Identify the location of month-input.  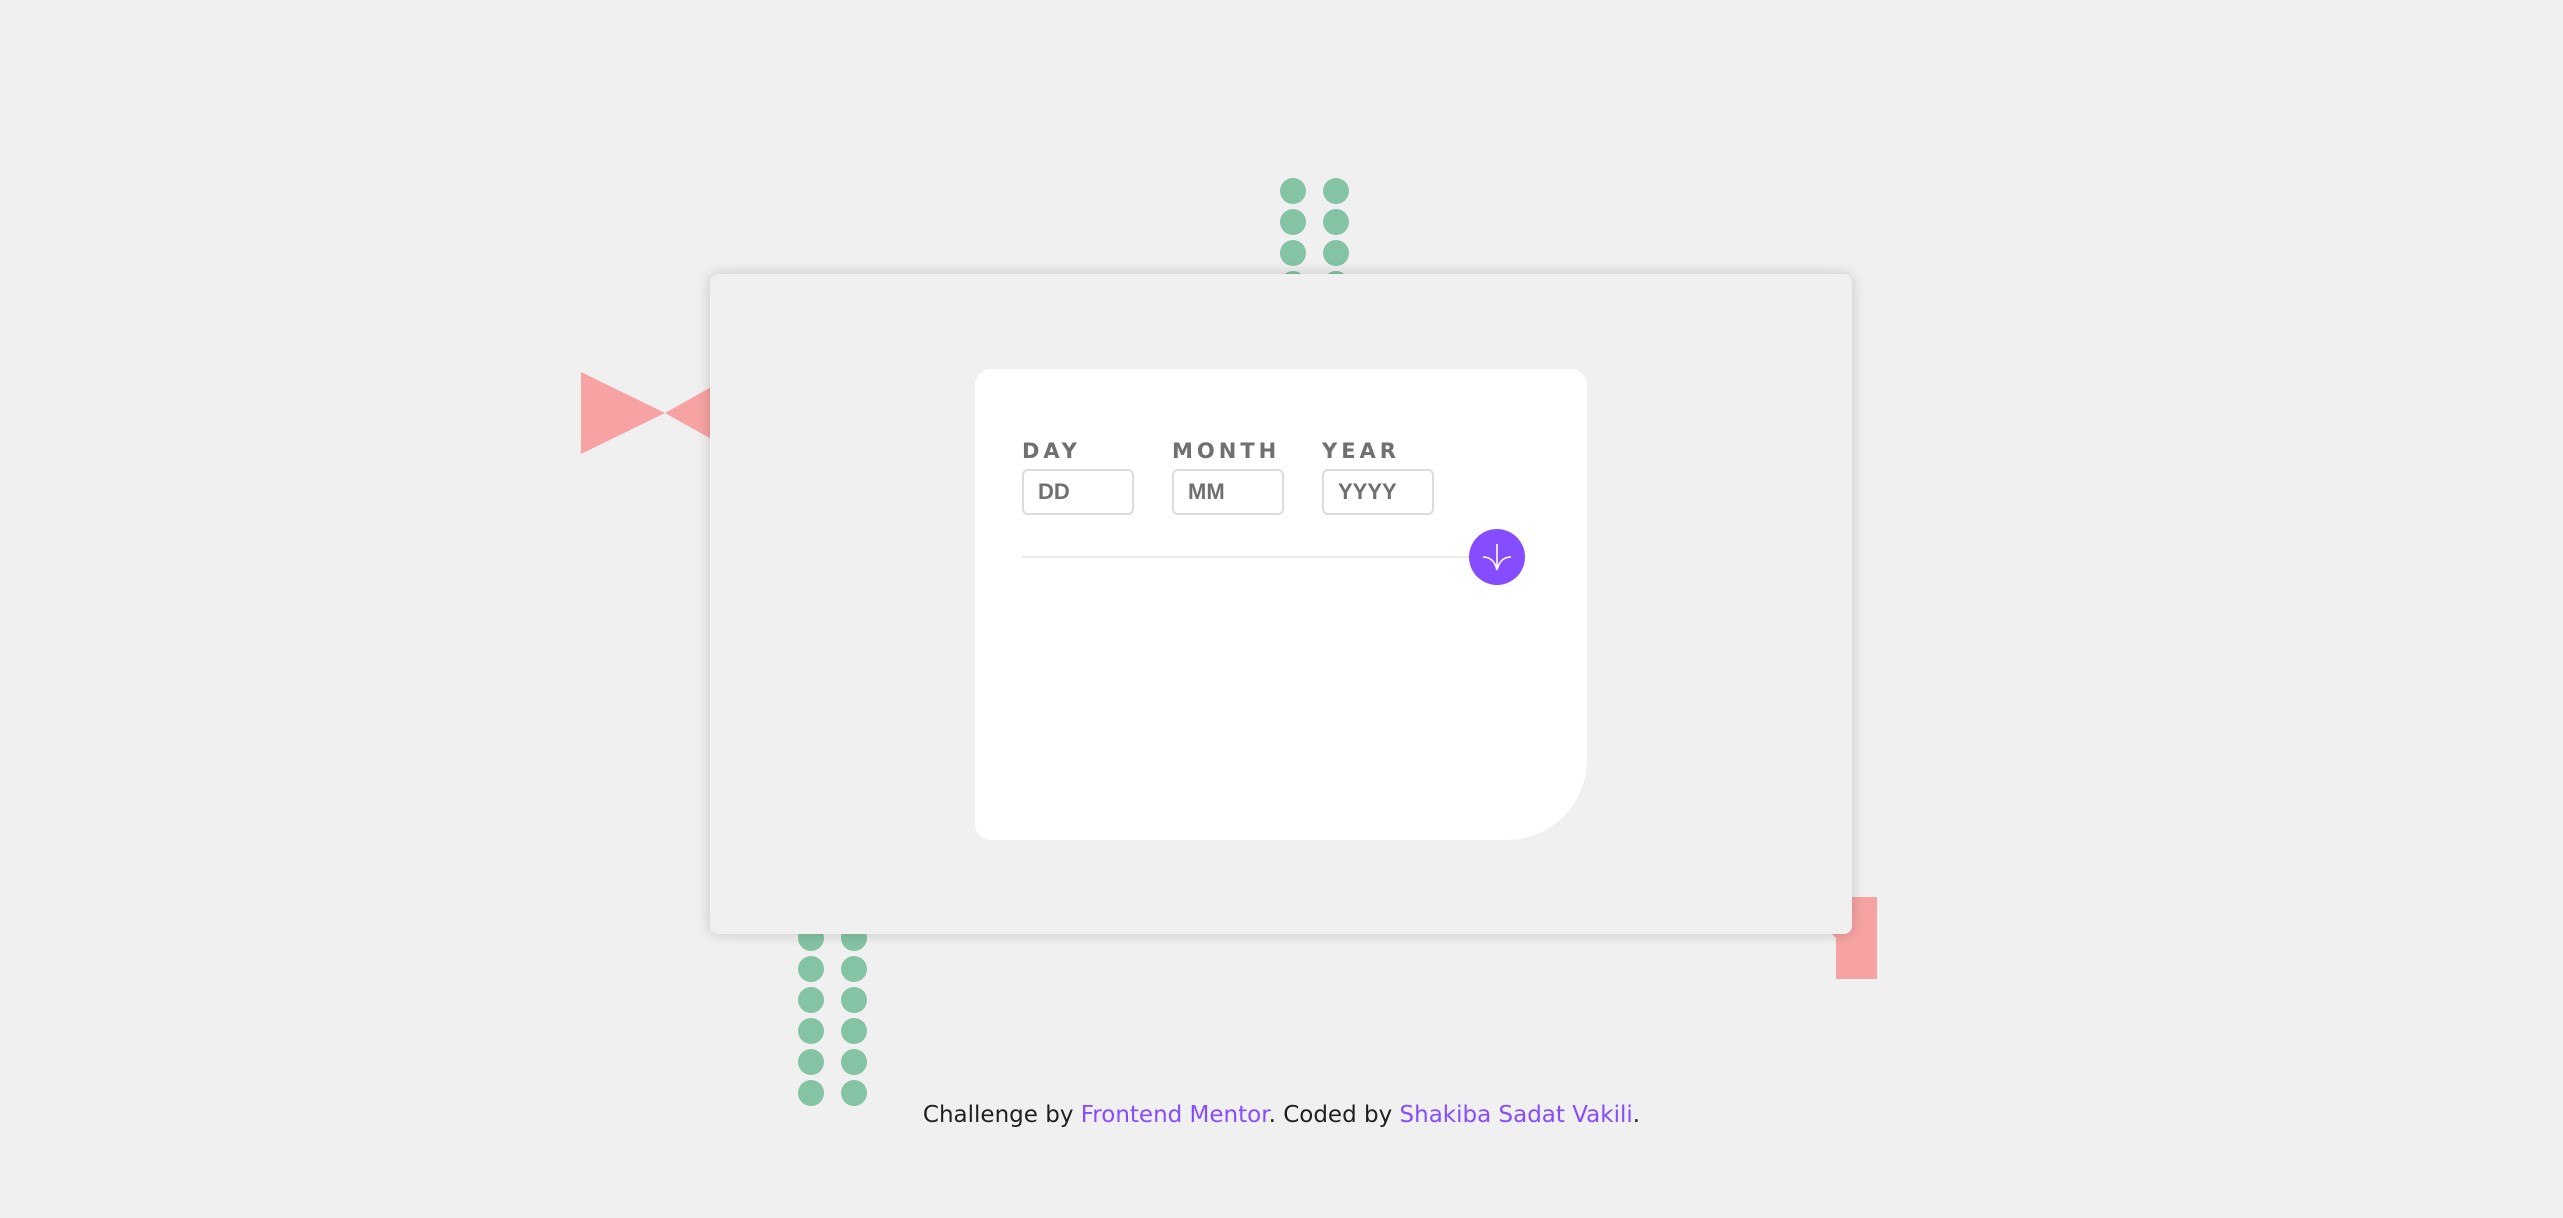
(1228, 492).